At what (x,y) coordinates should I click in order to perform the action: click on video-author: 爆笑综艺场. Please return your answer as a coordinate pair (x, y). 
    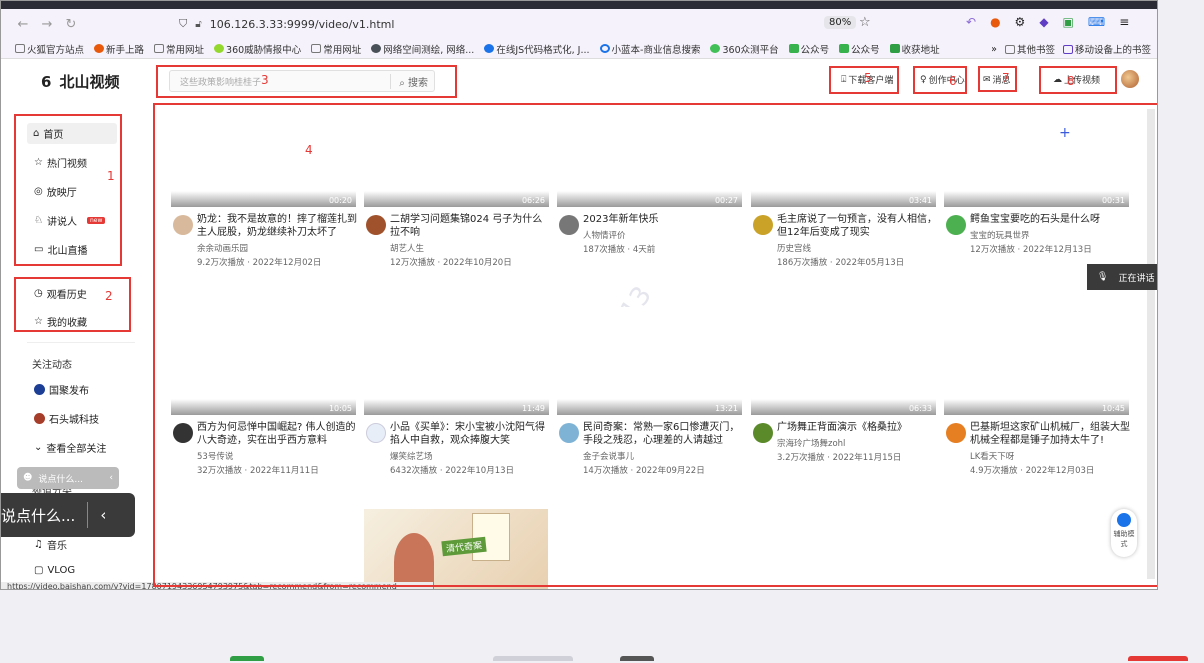
    Looking at the image, I should click on (411, 456).